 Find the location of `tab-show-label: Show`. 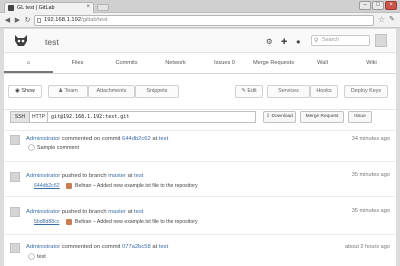

tab-show-label: Show is located at coordinates (28, 91).